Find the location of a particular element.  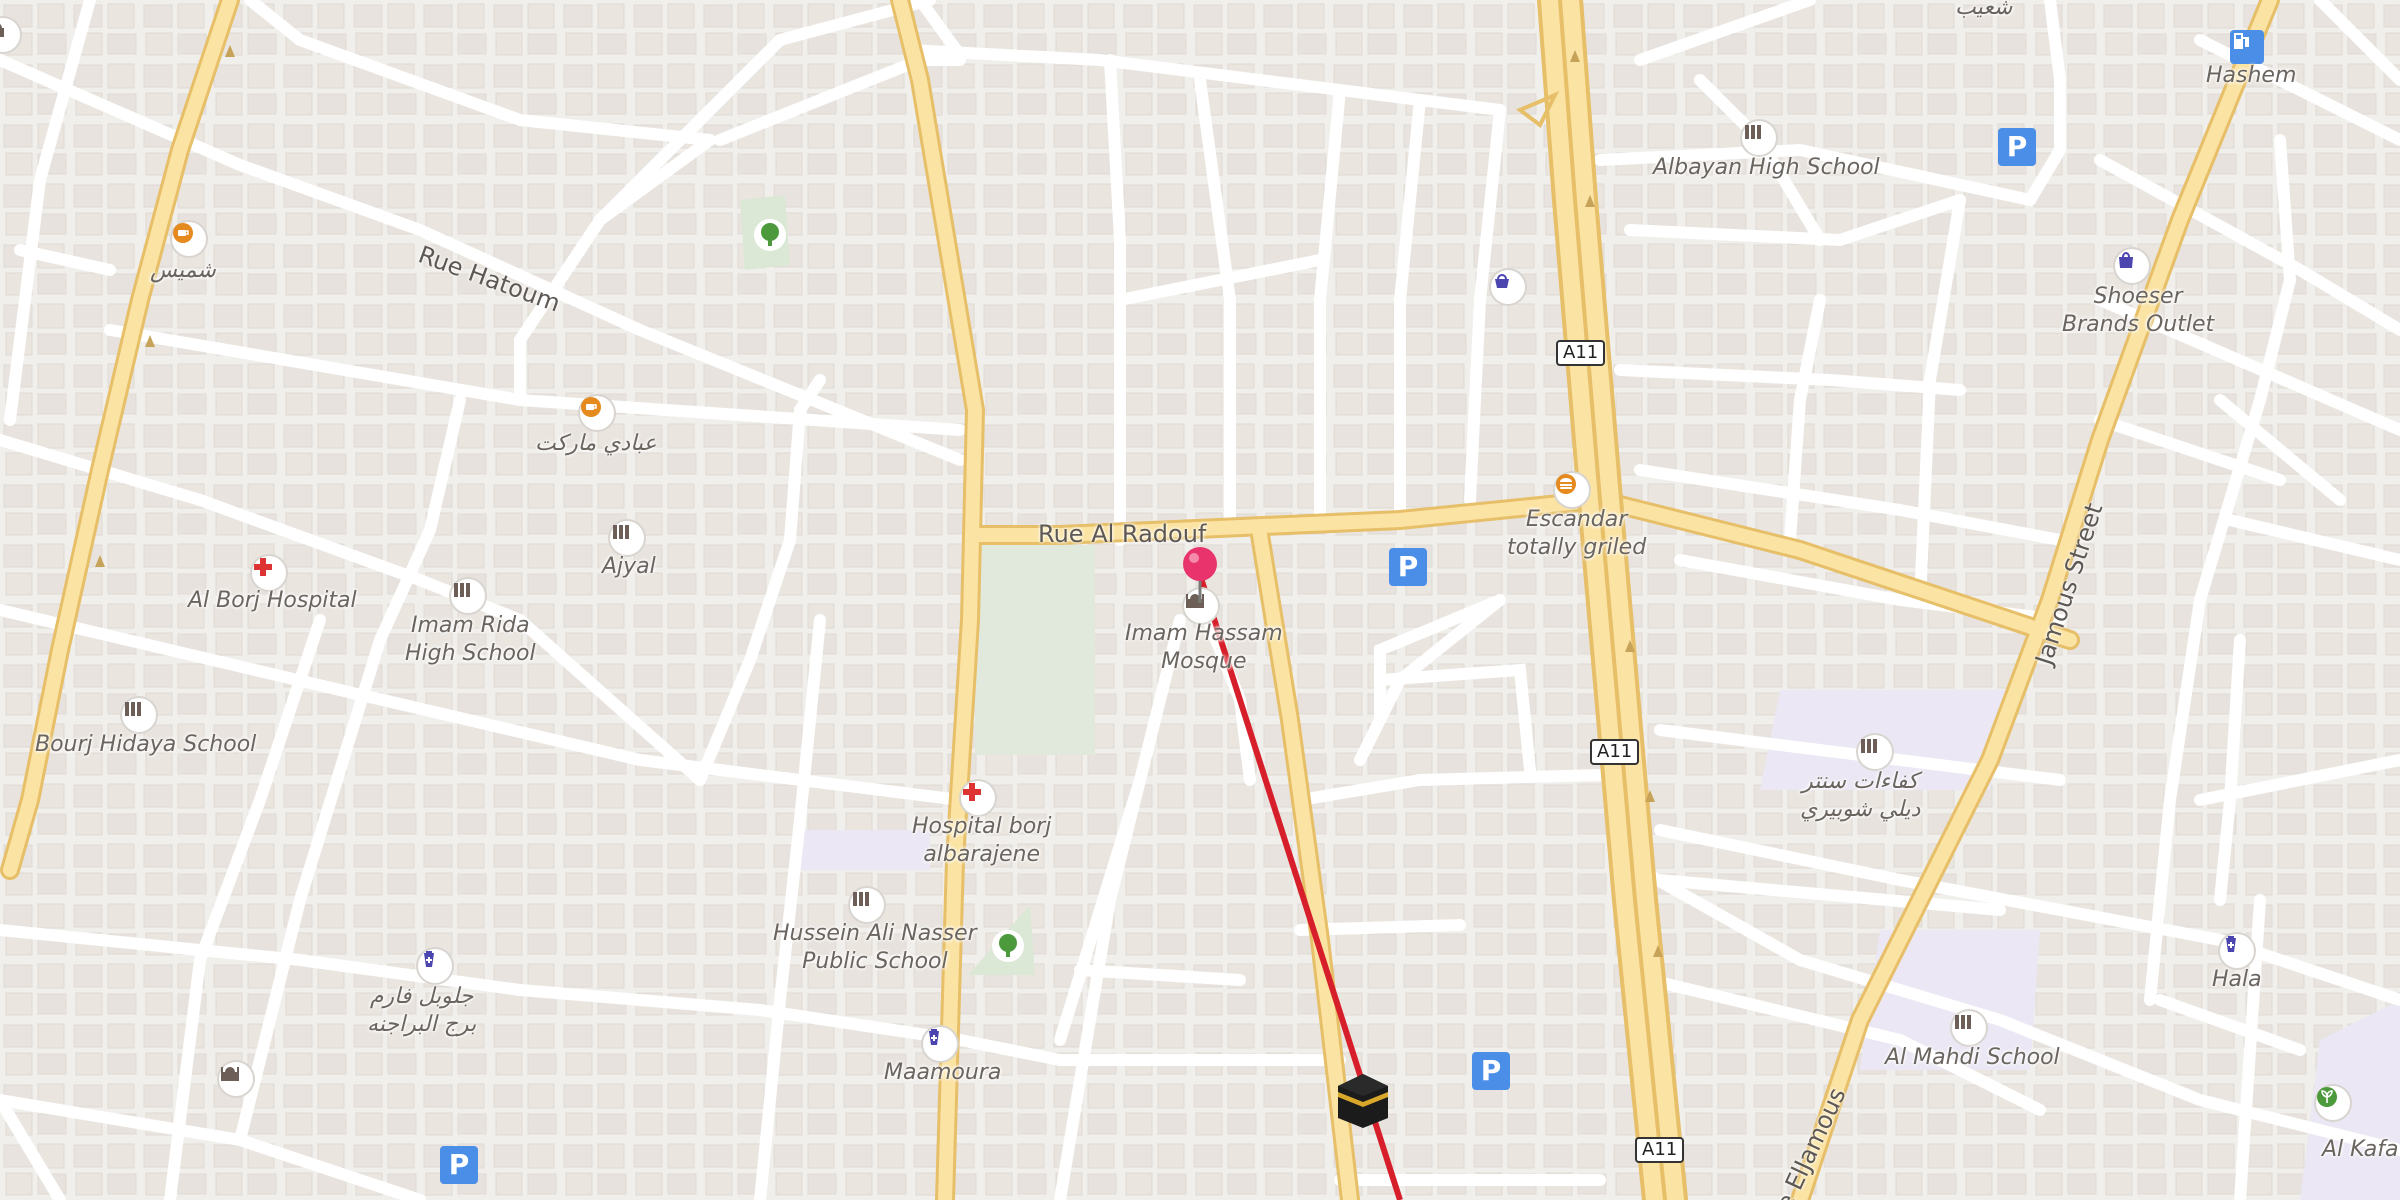

place-label-maamoura: Maamoura is located at coordinates (942, 1073).